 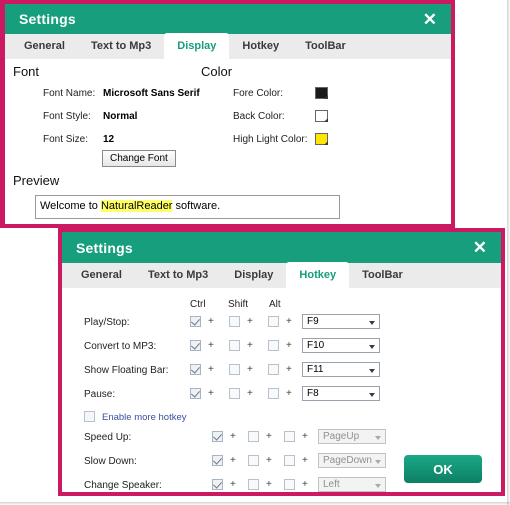 What do you see at coordinates (352, 460) in the screenshot?
I see `hotkey-key-select-slow-down: PageDown` at bounding box center [352, 460].